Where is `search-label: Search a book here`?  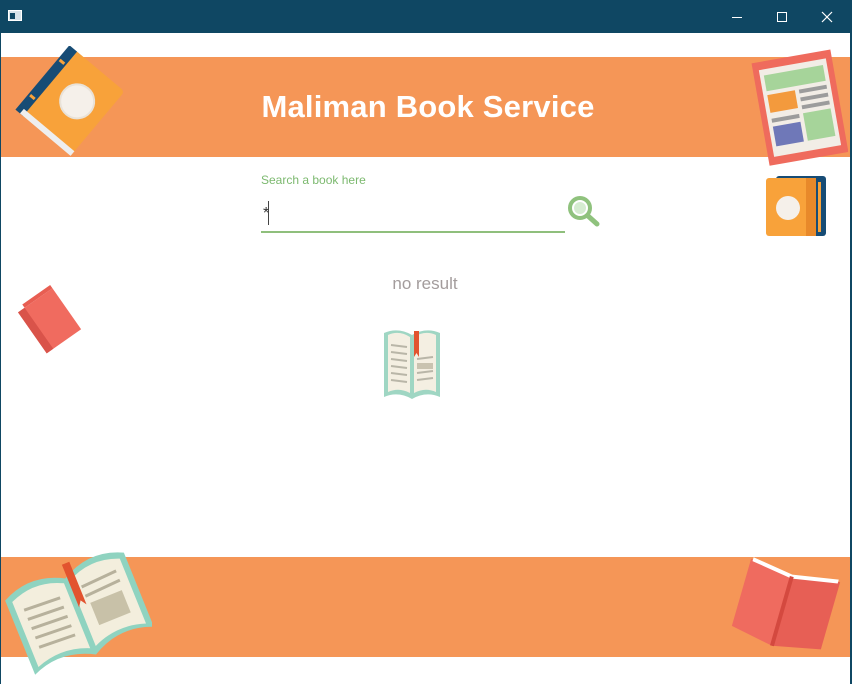 search-label: Search a book here is located at coordinates (313, 180).